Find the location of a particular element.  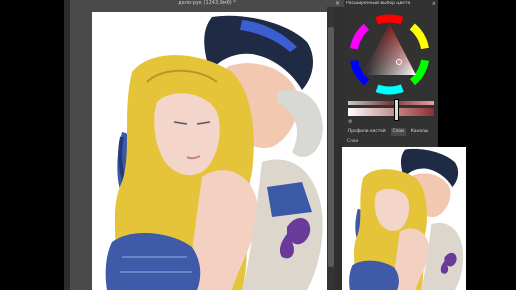

tab-channels: Каналы is located at coordinates (419, 132).